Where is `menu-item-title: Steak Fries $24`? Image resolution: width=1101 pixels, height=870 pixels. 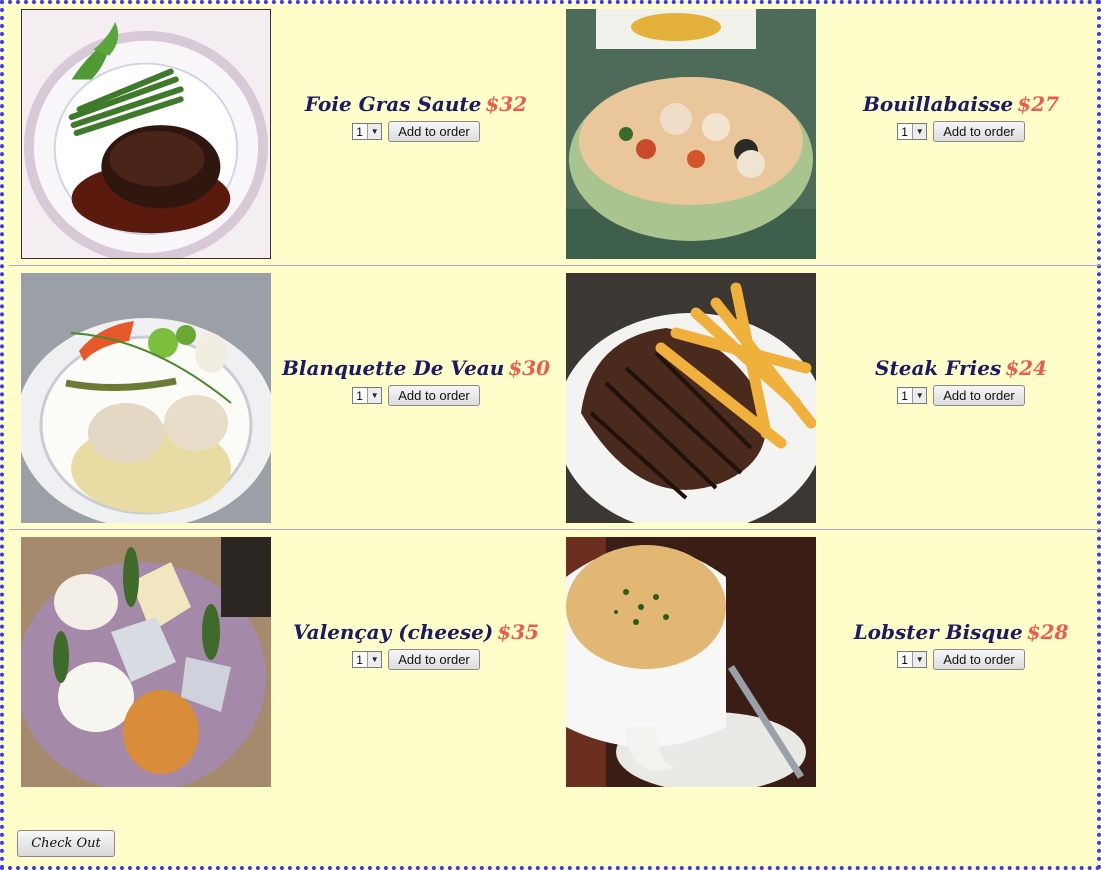
menu-item-title: Steak Fries $24 is located at coordinates (958, 368).